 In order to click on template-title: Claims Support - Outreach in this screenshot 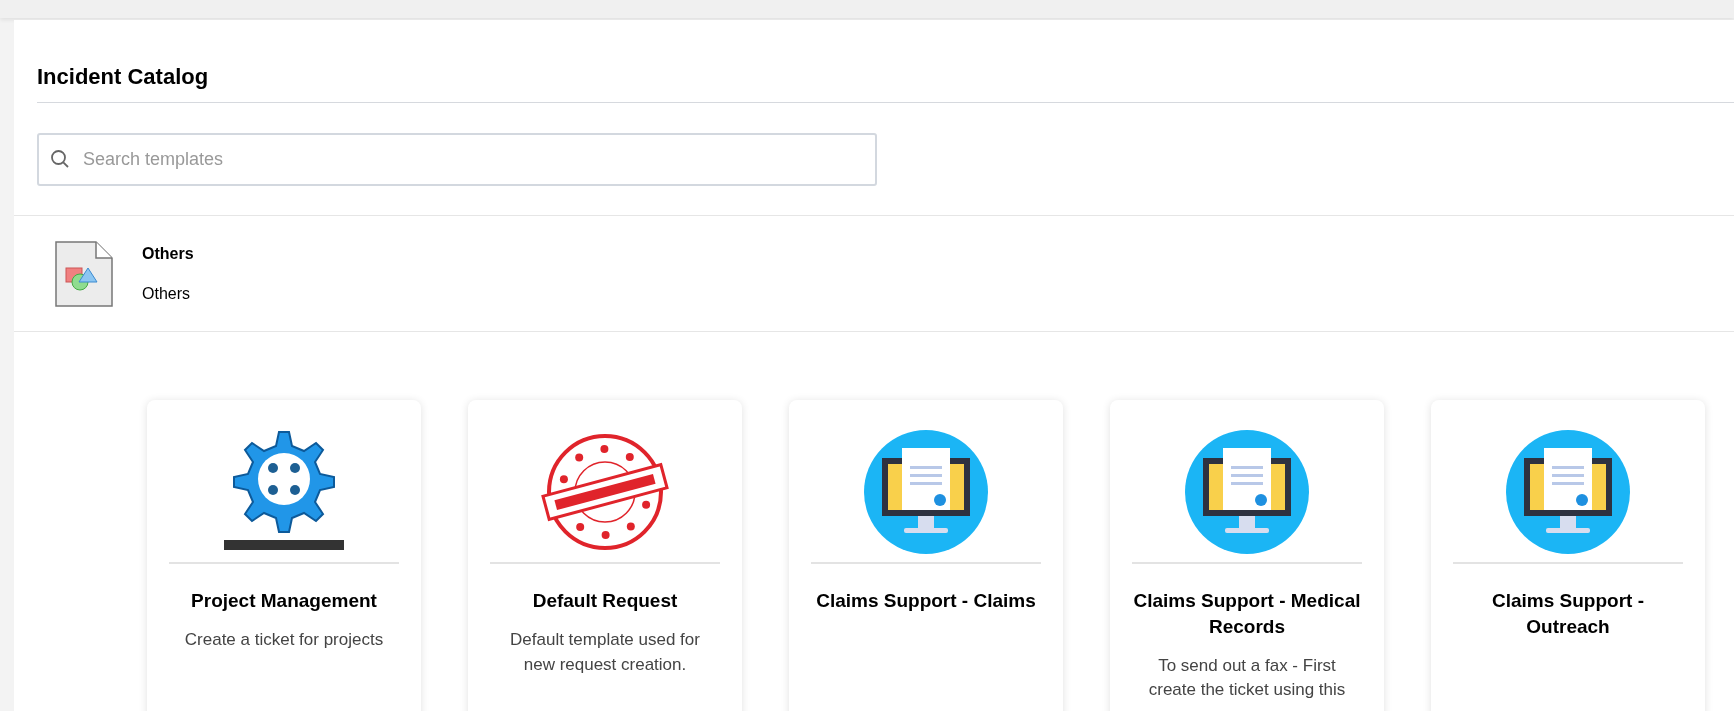, I will do `click(1568, 614)`.